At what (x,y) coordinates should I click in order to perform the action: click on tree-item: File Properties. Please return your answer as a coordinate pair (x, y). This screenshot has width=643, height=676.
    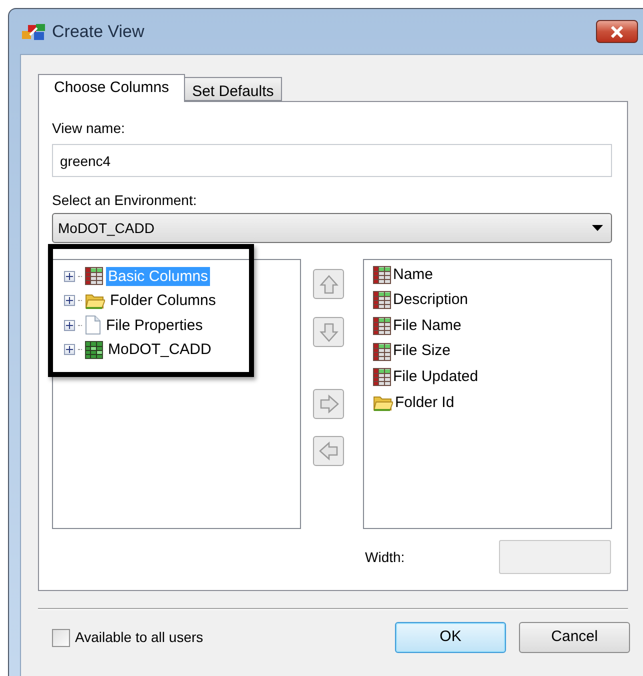
    Looking at the image, I should click on (154, 325).